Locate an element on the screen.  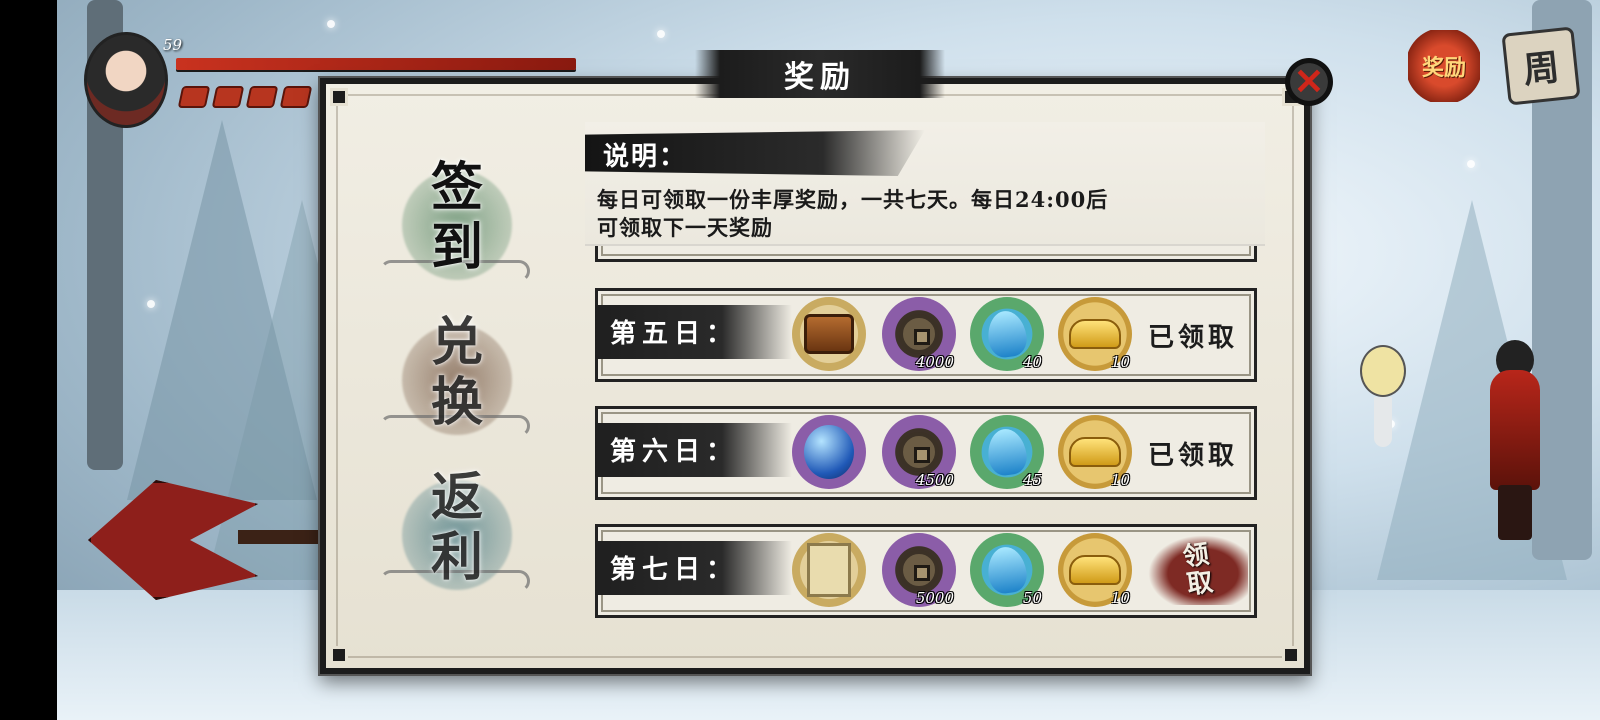
modal-title-banner: 奖励 is located at coordinates (820, 74).